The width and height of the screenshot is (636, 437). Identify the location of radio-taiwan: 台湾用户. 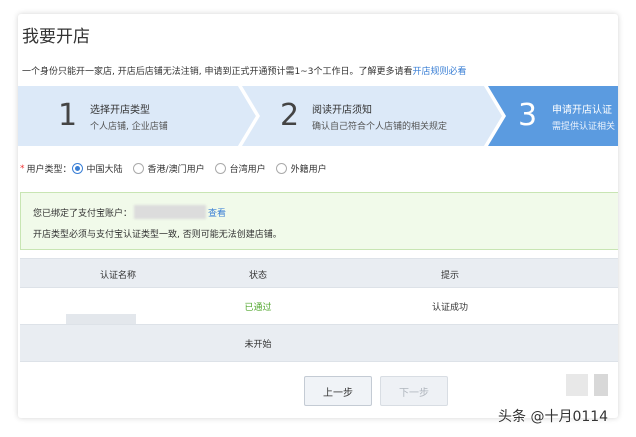
(240, 168).